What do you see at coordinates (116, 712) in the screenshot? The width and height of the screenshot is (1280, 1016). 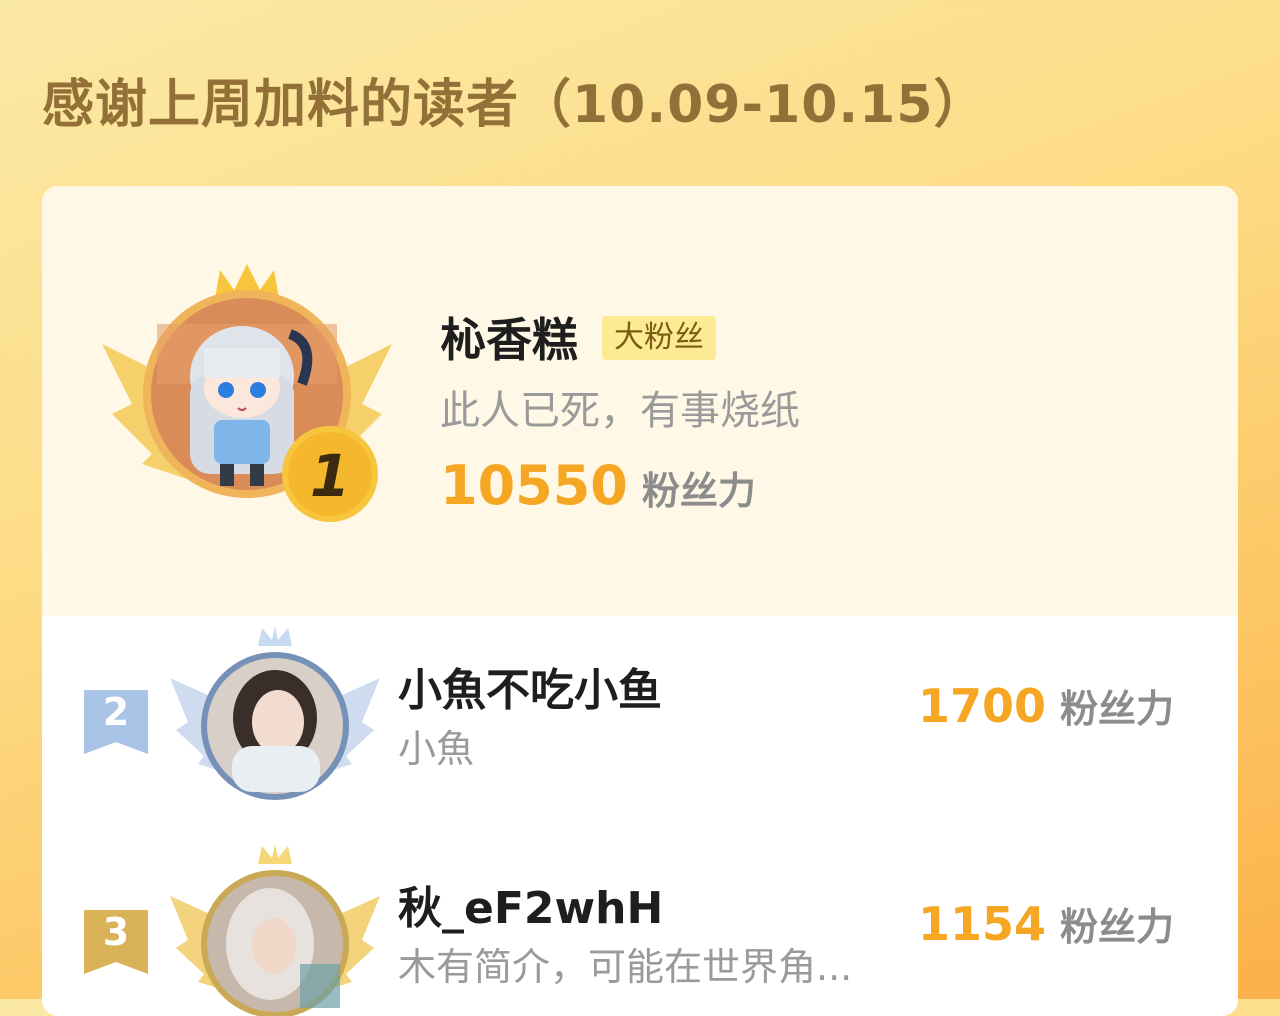 I see `rank-number: 2` at bounding box center [116, 712].